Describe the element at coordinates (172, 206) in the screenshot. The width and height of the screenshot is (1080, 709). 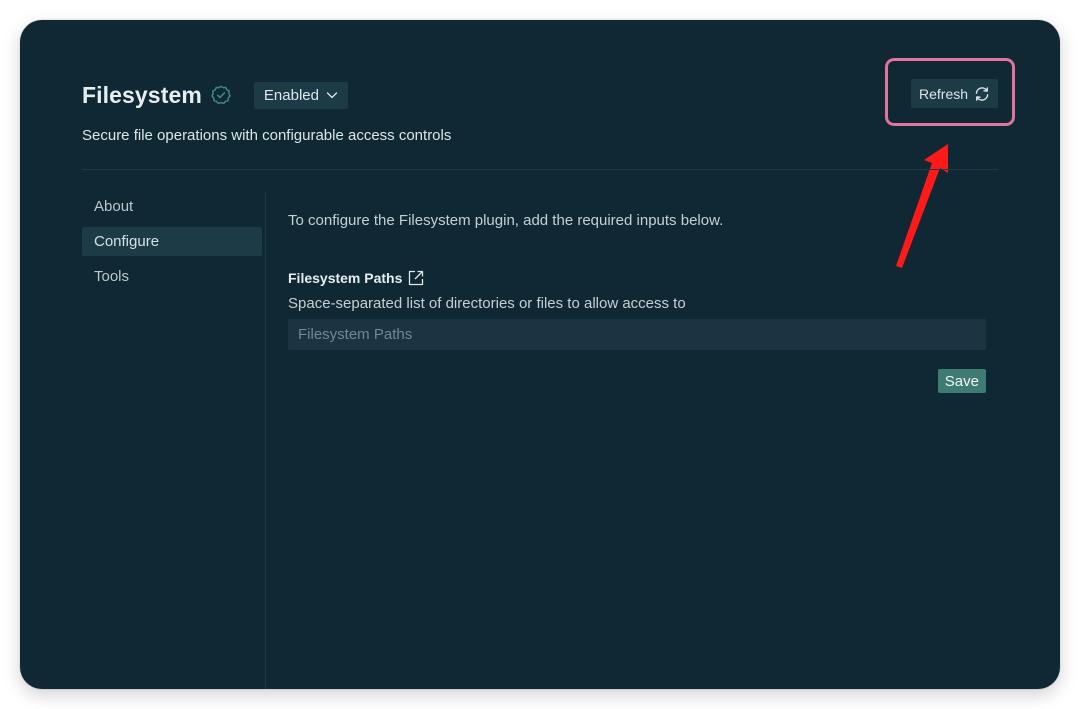
I see `sidebar-item-about: About` at that location.